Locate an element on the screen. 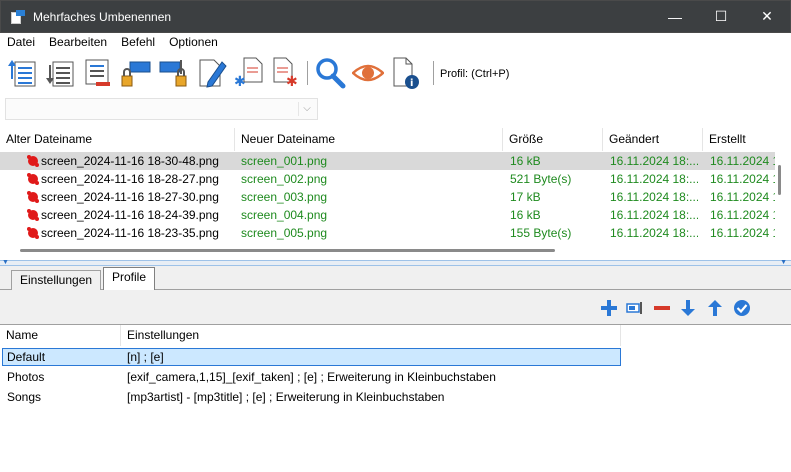 This screenshot has width=791, height=472. menu-bearbeiten: Bearbeiten is located at coordinates (78, 42).